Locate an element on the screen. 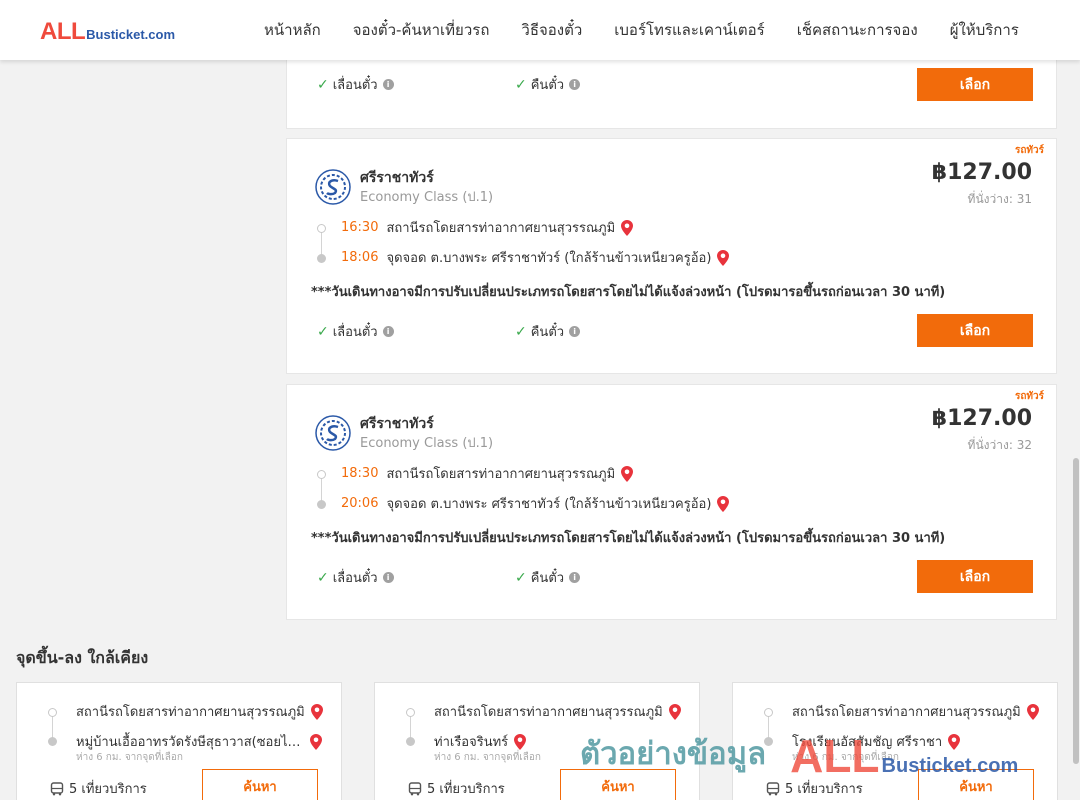  nearby-destination: ท่าเรือจรินทร์ is located at coordinates (480, 741).